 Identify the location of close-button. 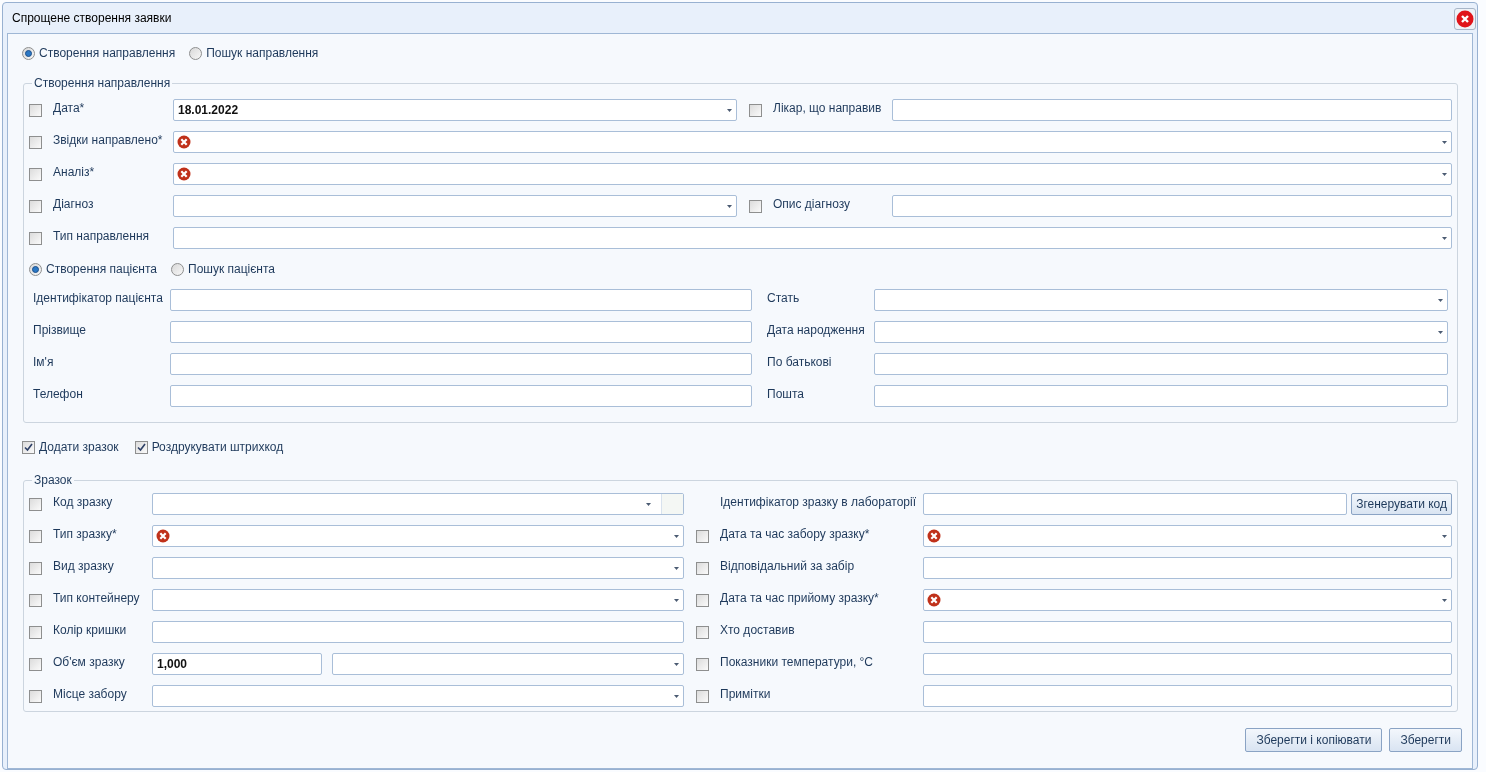
(1465, 19).